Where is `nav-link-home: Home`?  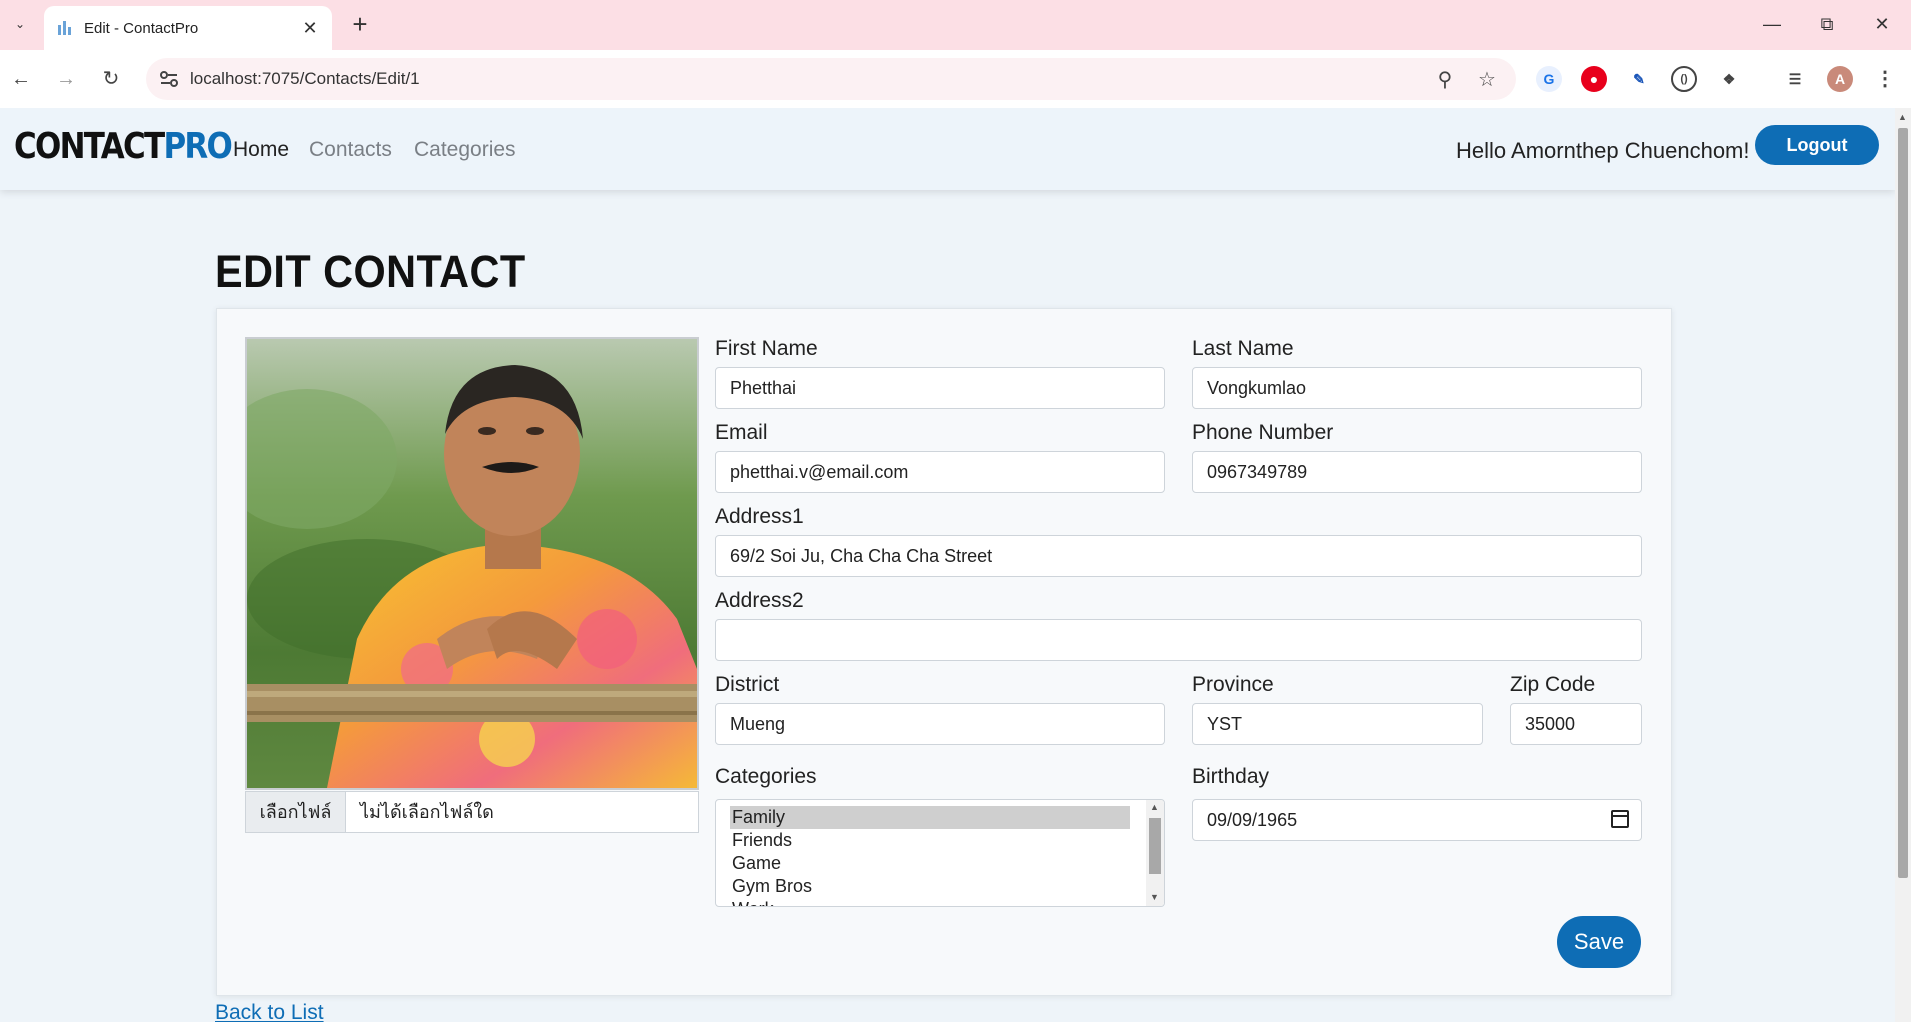 nav-link-home: Home is located at coordinates (261, 150).